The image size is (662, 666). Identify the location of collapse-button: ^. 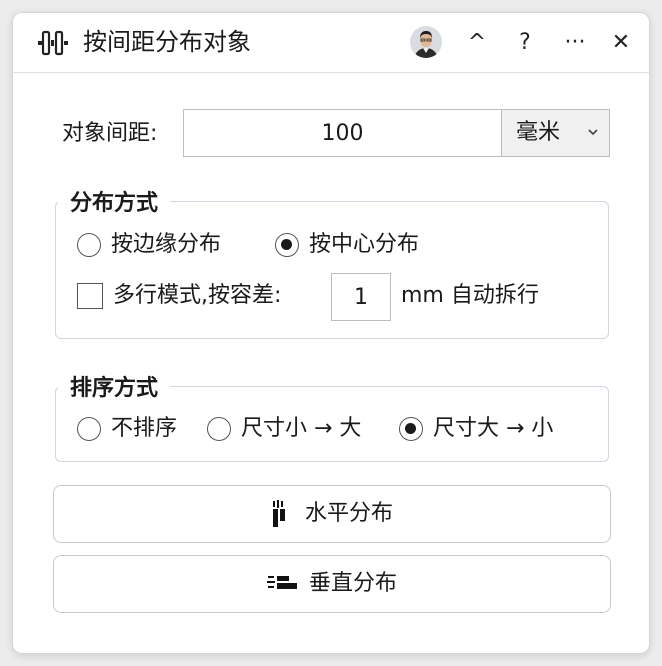
(477, 43).